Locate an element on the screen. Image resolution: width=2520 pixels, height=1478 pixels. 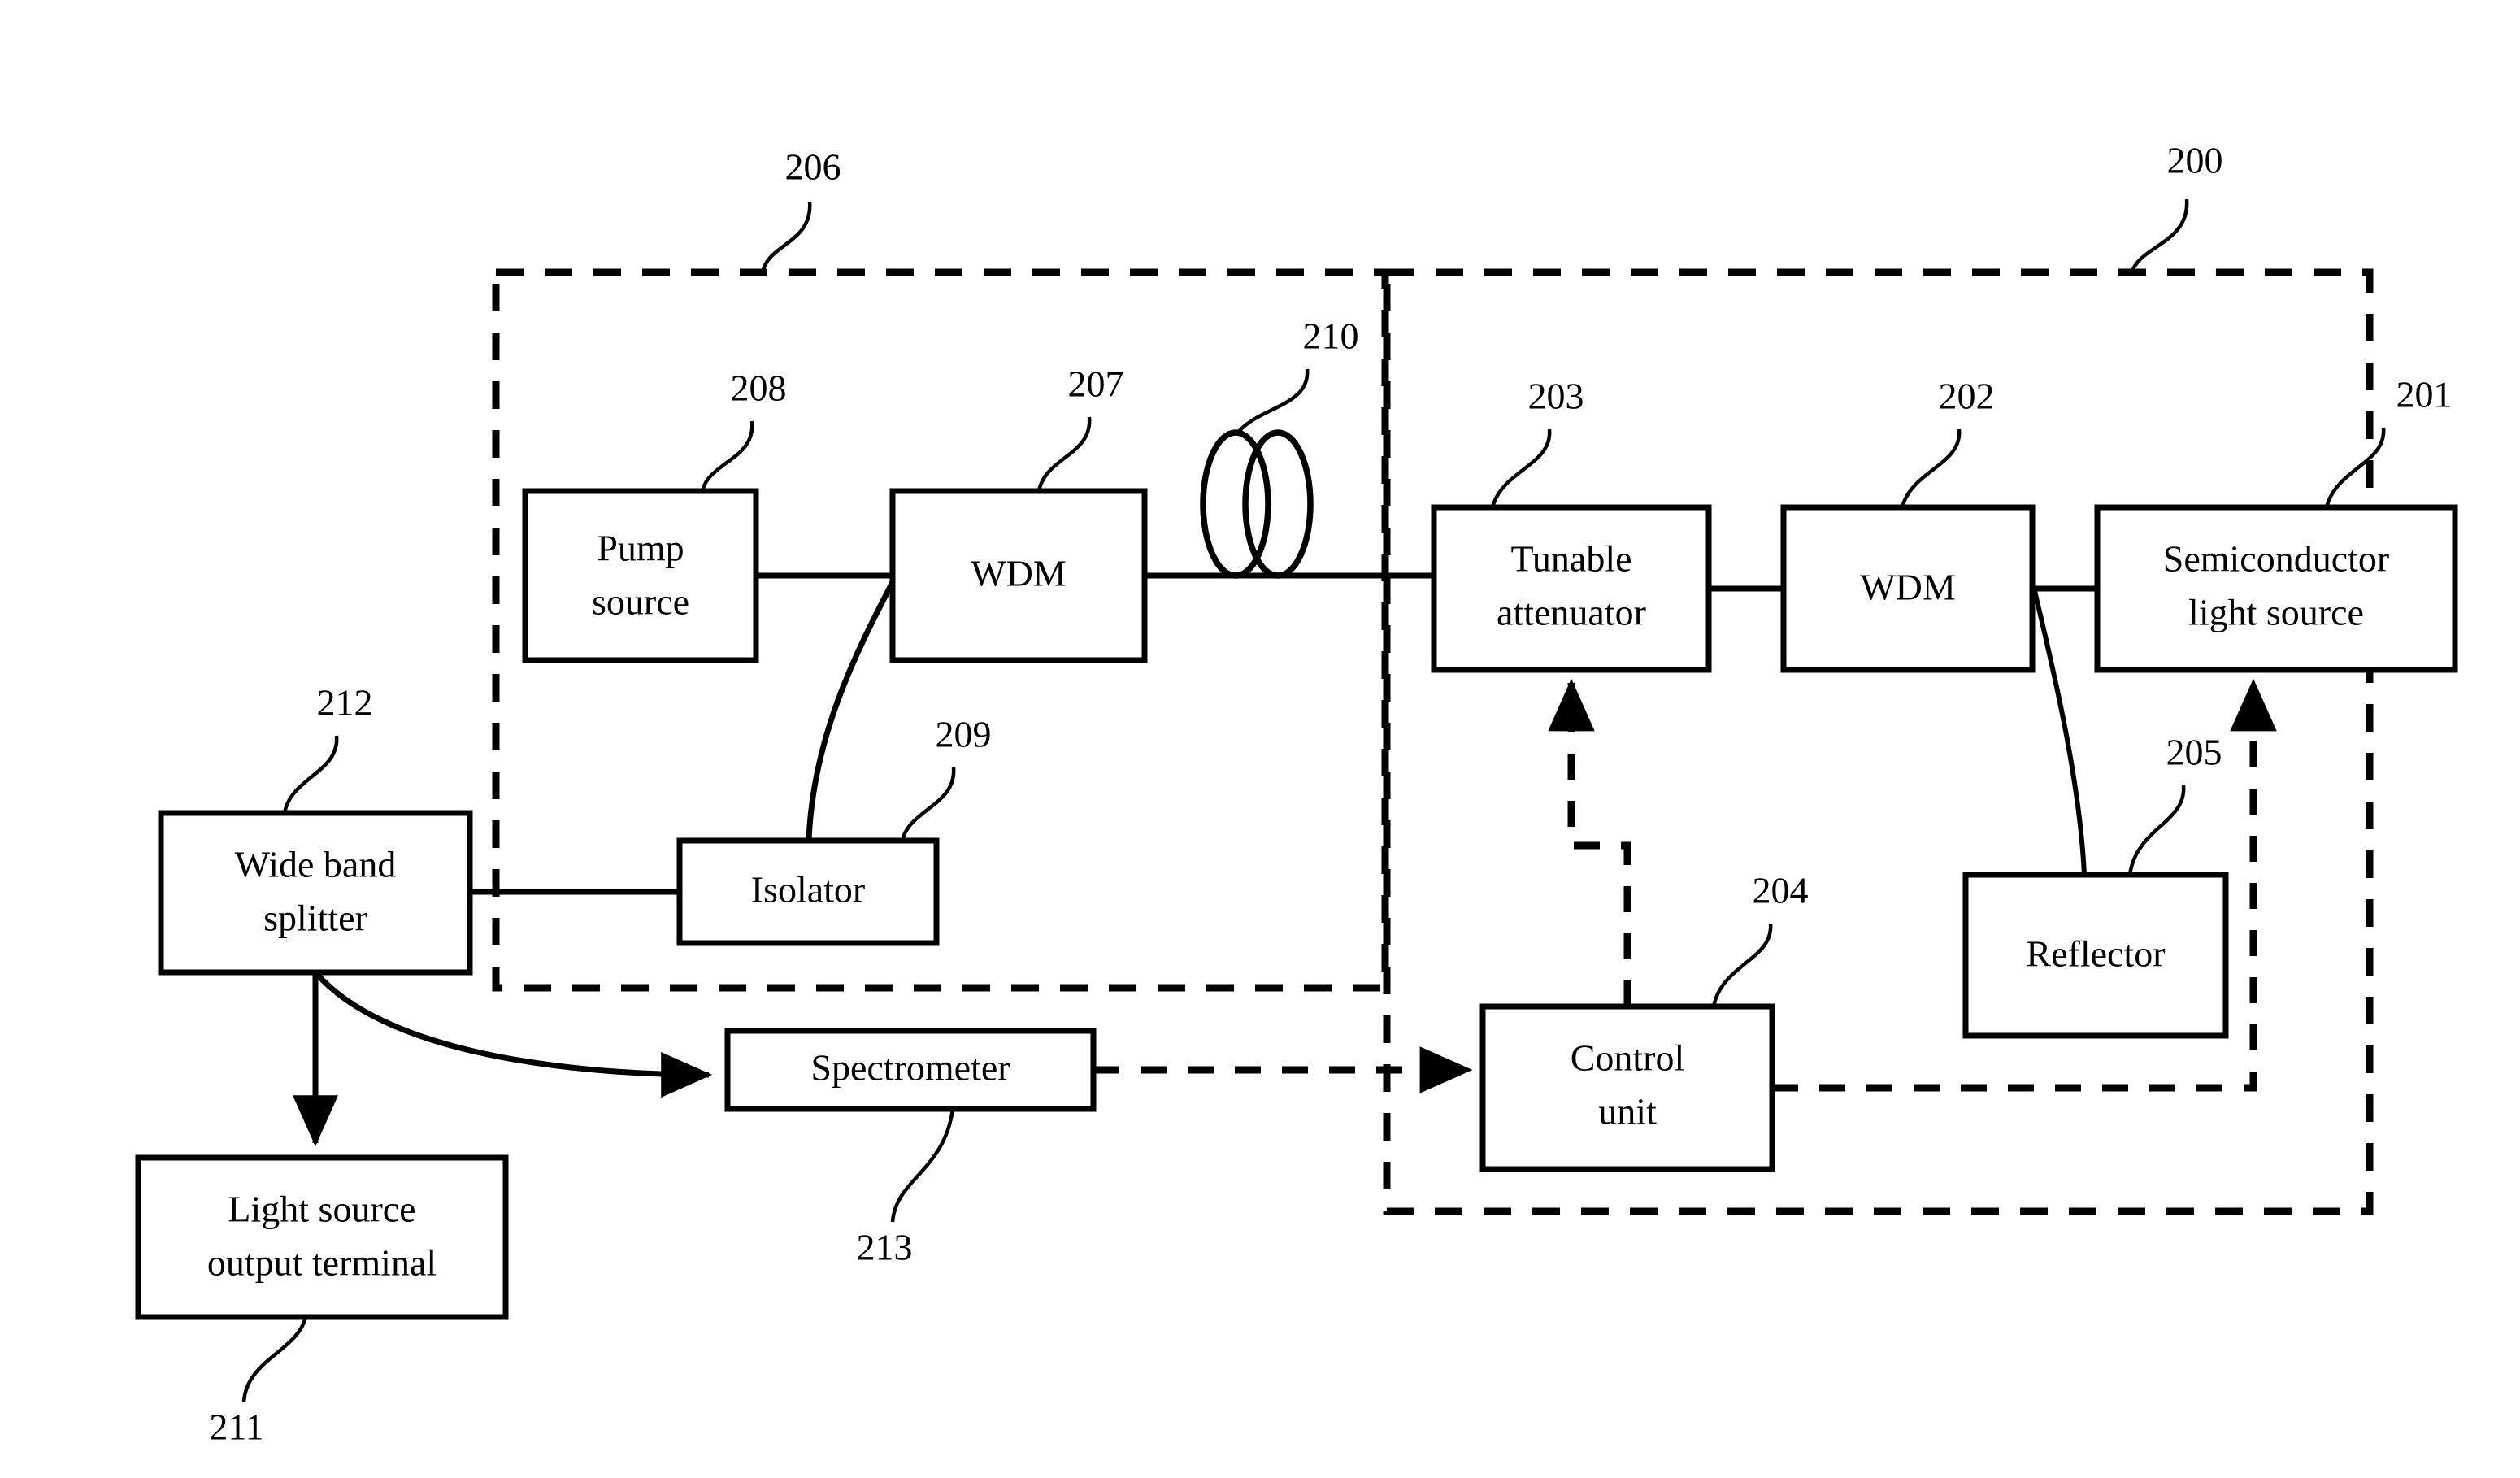
wdm-right-box: WDM is located at coordinates (1908, 589).